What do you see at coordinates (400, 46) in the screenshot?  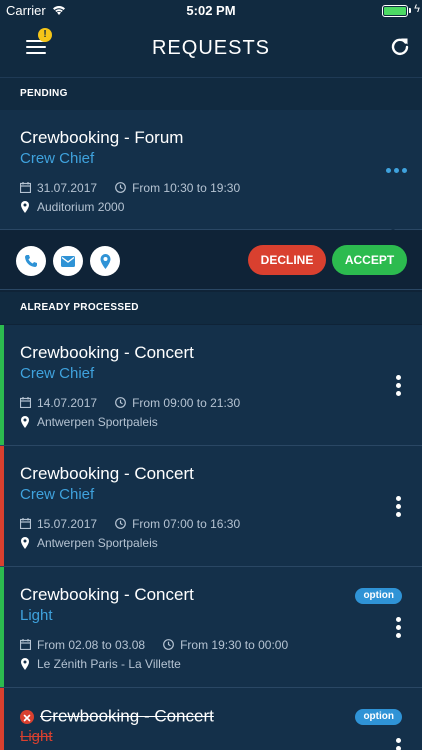 I see `refresh-icon` at bounding box center [400, 46].